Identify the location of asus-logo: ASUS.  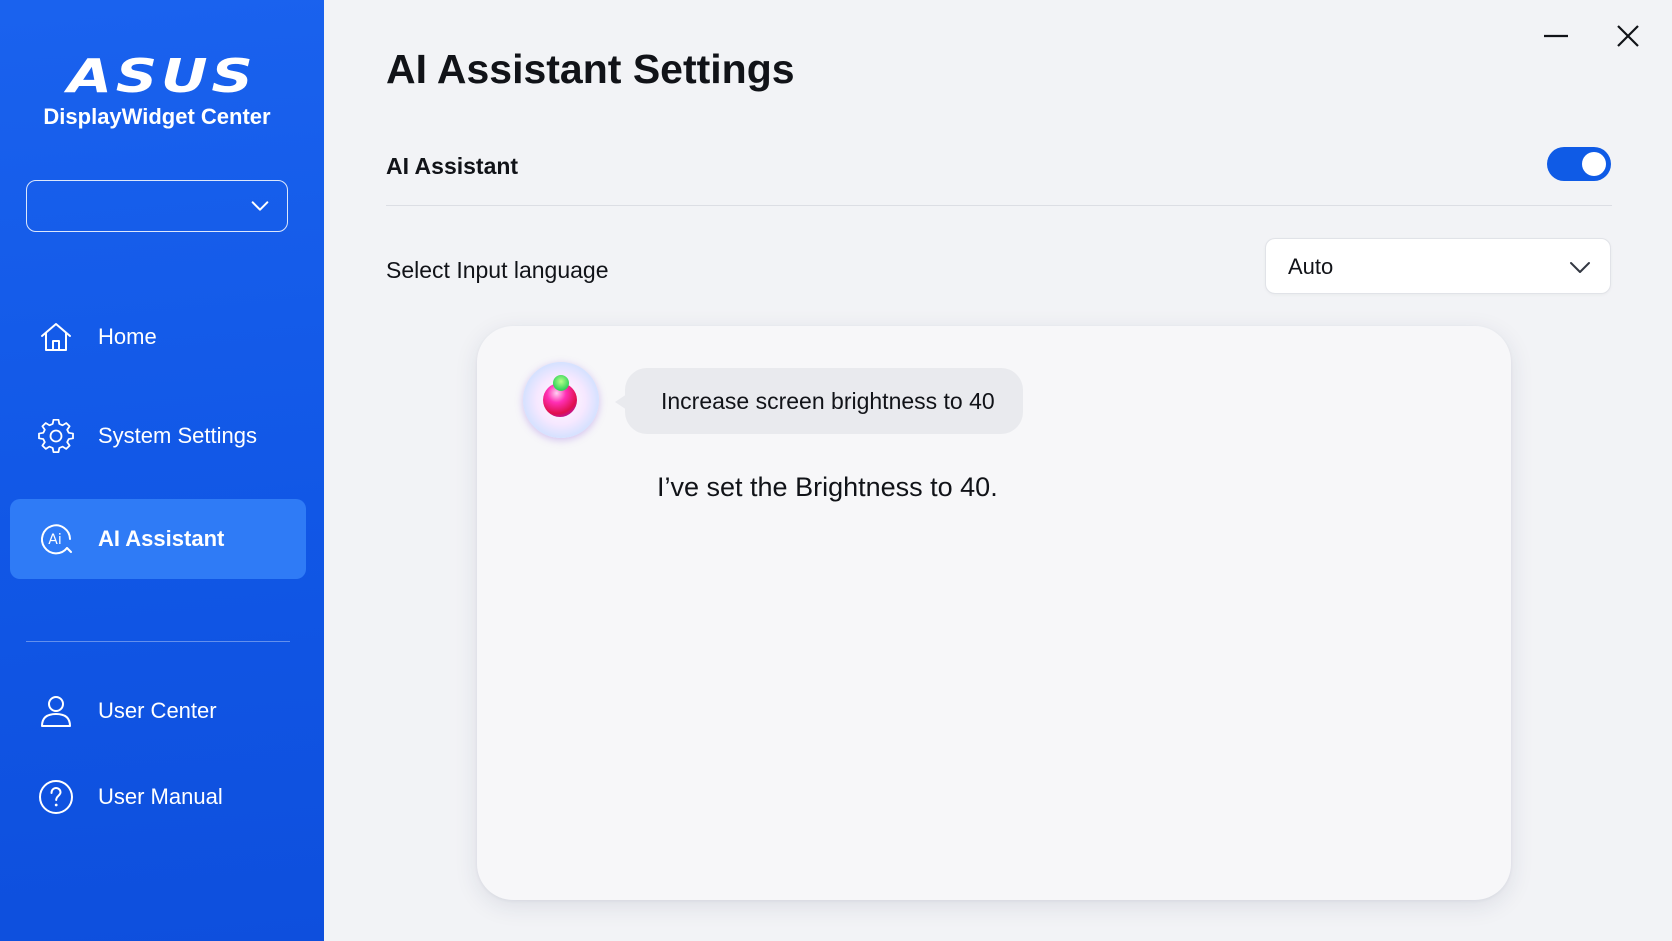
(162, 76).